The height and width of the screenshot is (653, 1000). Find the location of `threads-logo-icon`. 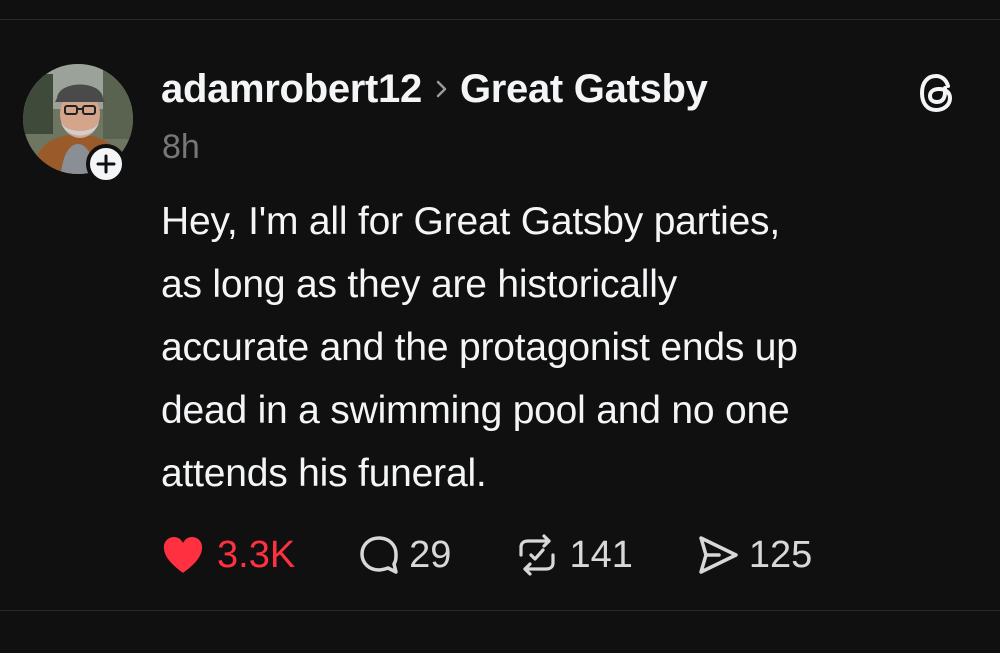

threads-logo-icon is located at coordinates (937, 95).